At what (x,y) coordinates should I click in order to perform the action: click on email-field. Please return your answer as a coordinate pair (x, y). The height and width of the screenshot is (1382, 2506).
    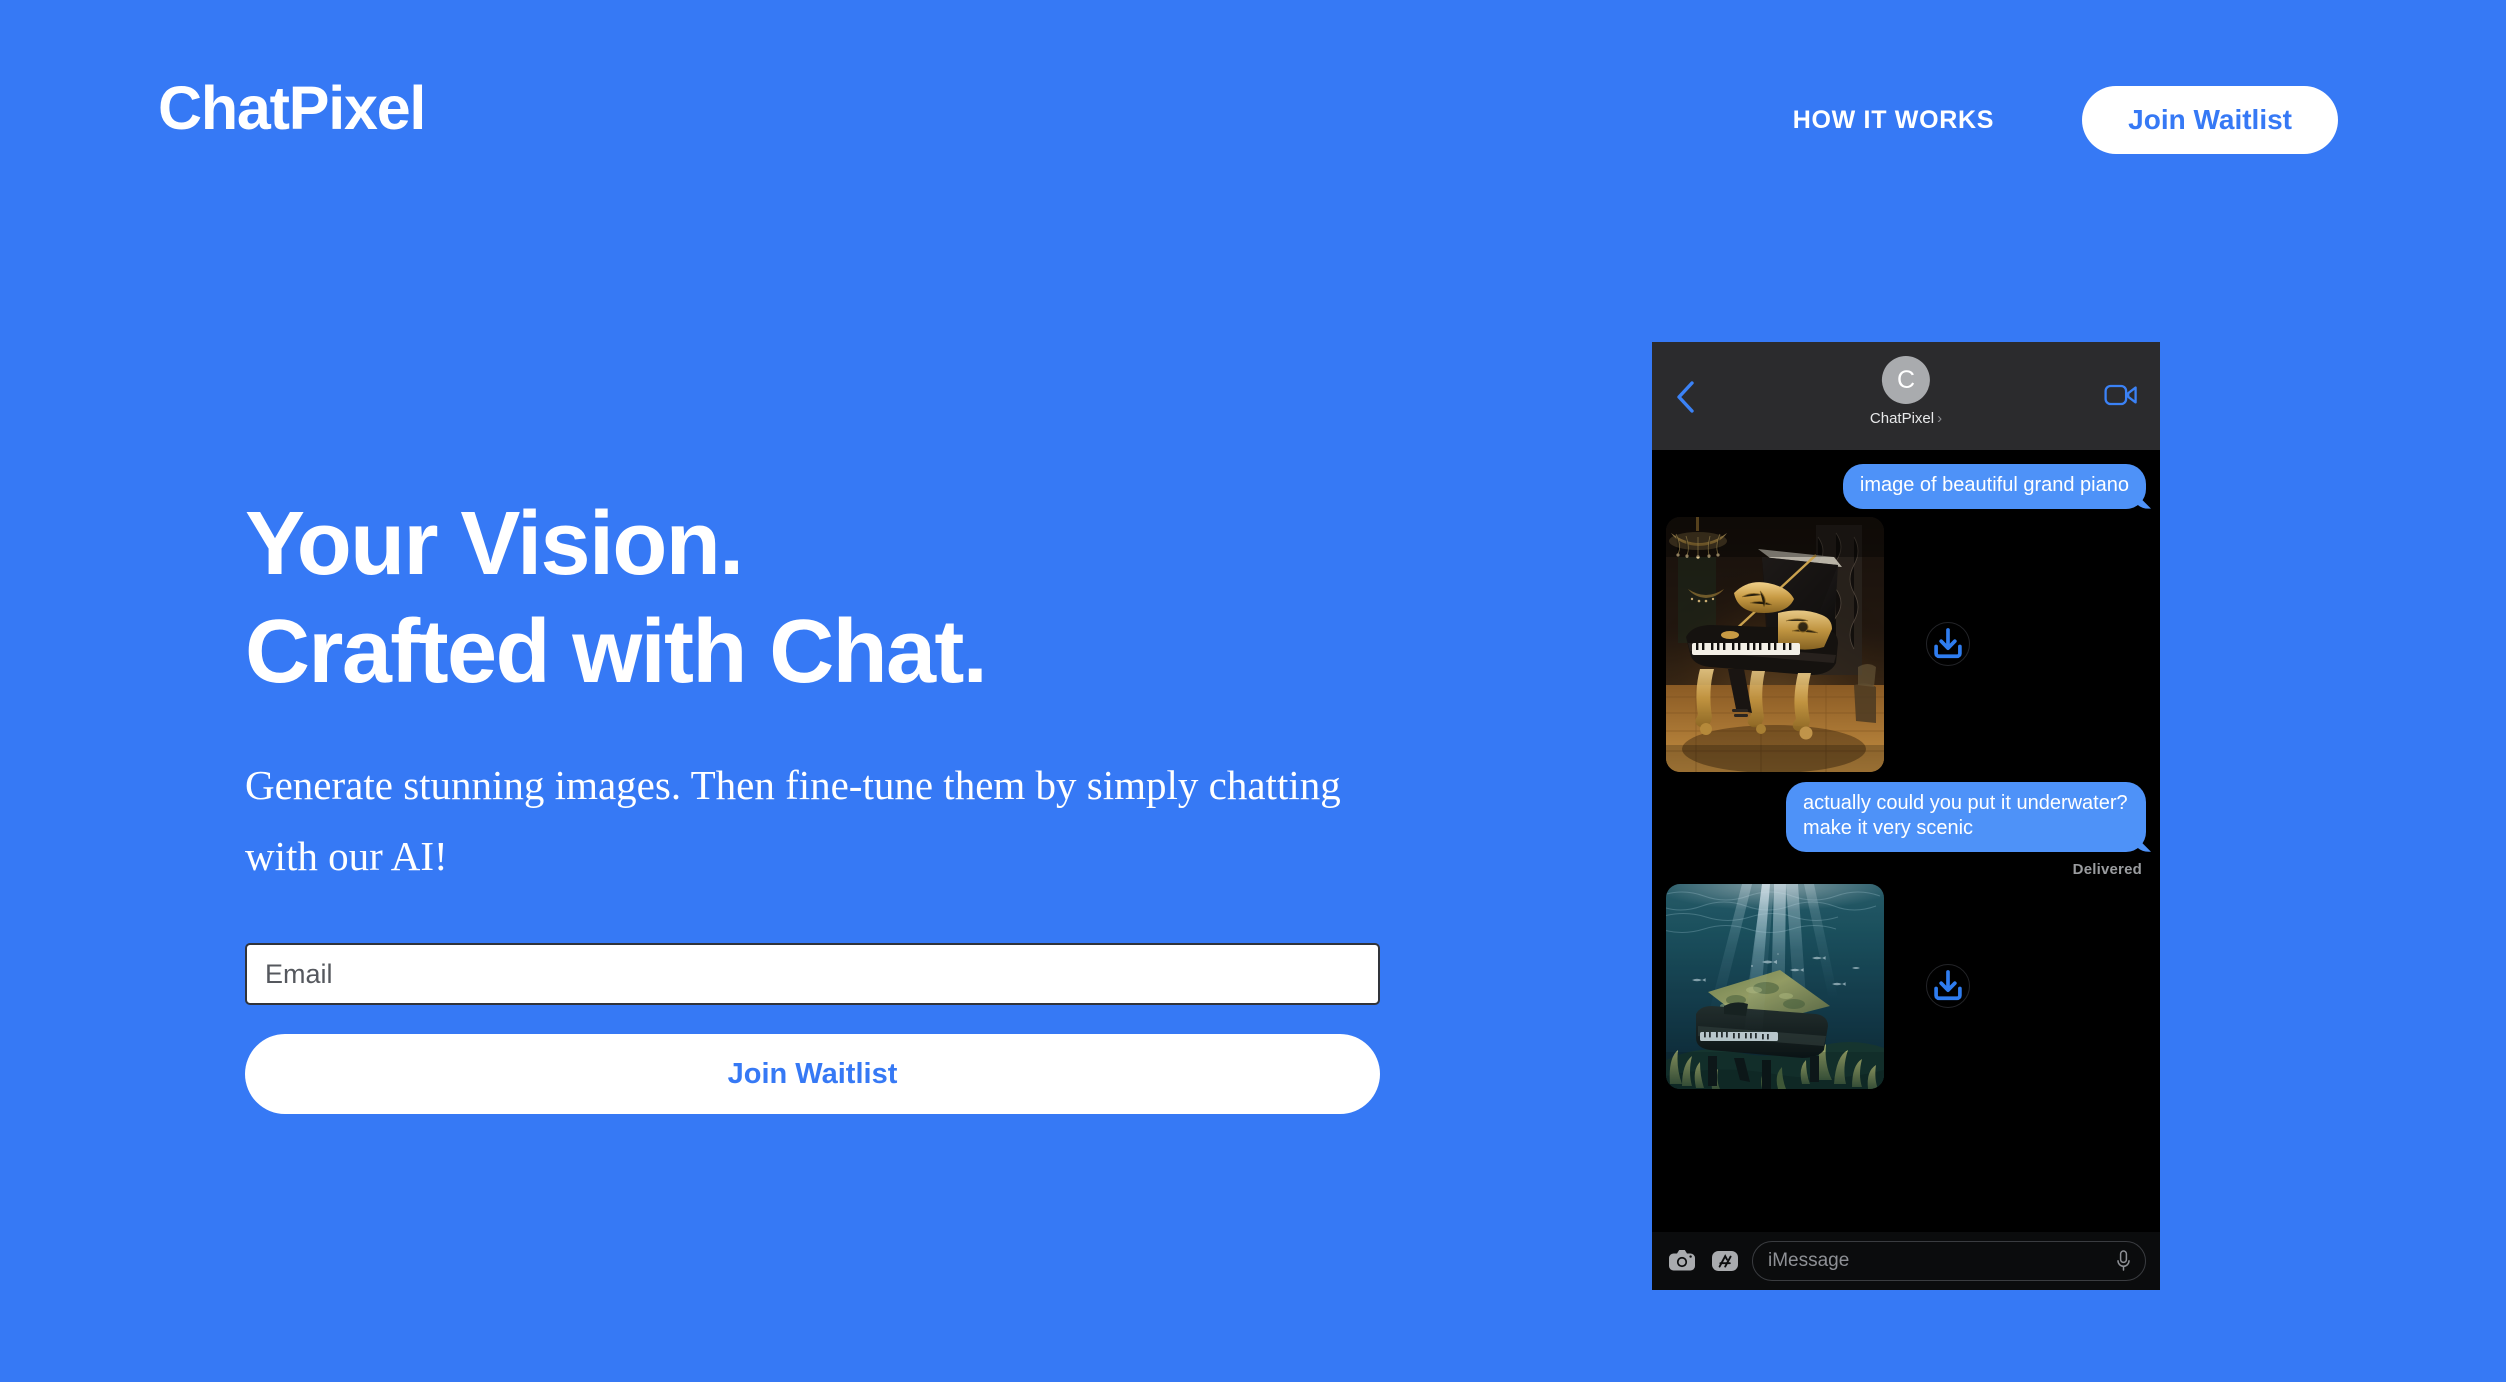
    Looking at the image, I should click on (812, 974).